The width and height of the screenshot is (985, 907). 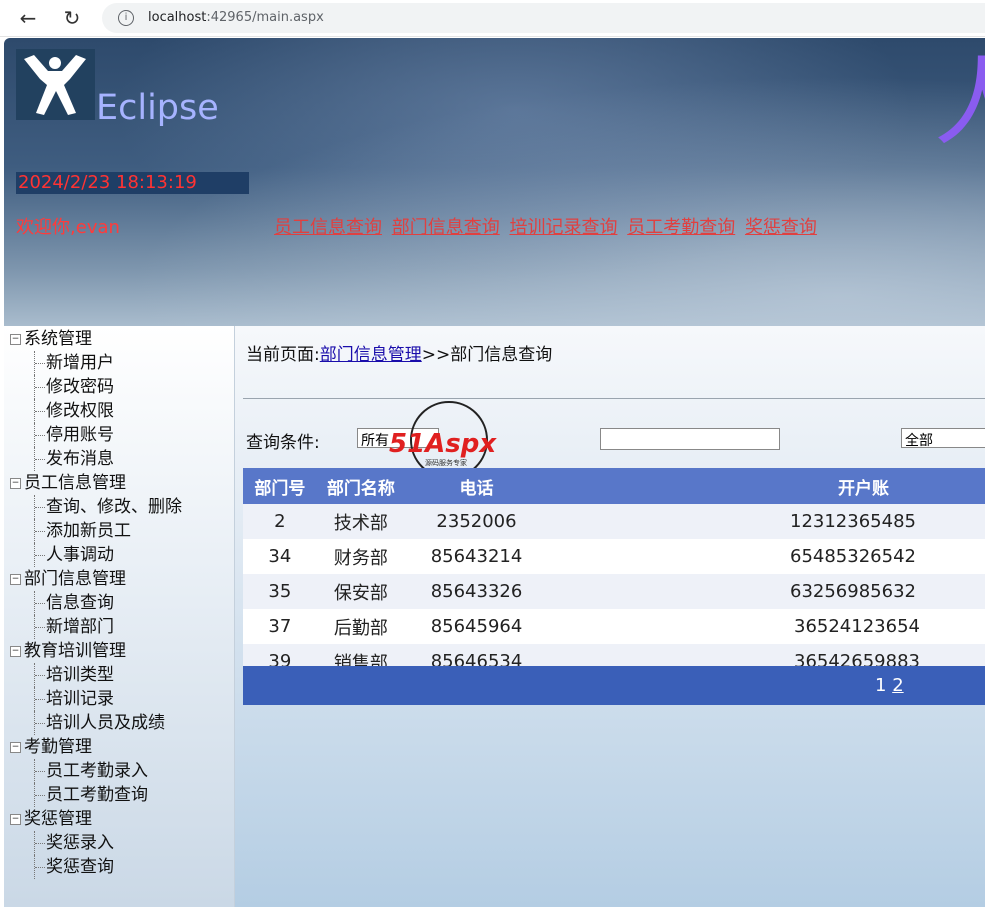 I want to click on col-account: 开户账, so click(x=766, y=486).